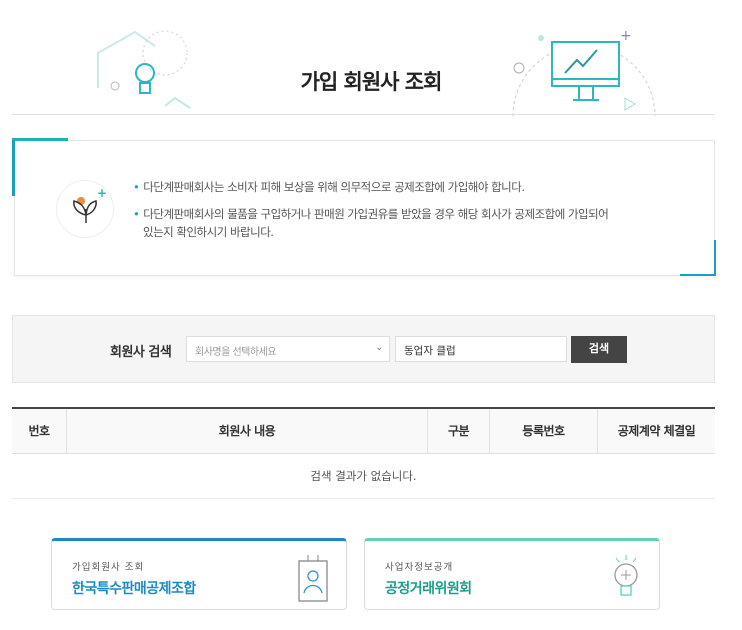  Describe the element at coordinates (235, 352) in the screenshot. I see `select-placeholder: 회사명을 선택하세요` at that location.